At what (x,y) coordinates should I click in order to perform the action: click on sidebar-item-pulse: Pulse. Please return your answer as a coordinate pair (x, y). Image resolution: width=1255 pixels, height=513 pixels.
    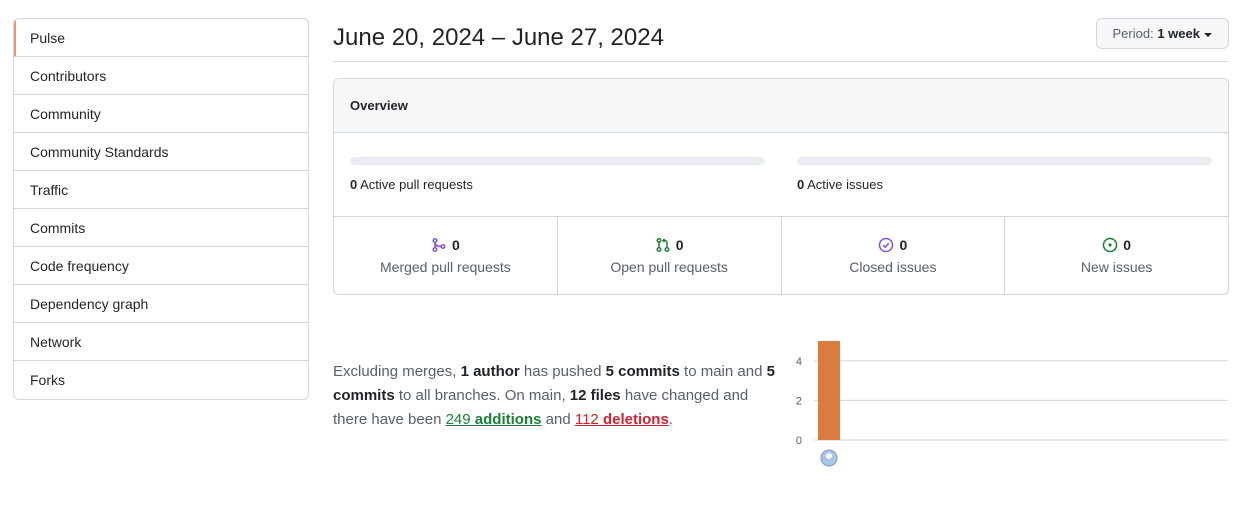
    Looking at the image, I should click on (161, 38).